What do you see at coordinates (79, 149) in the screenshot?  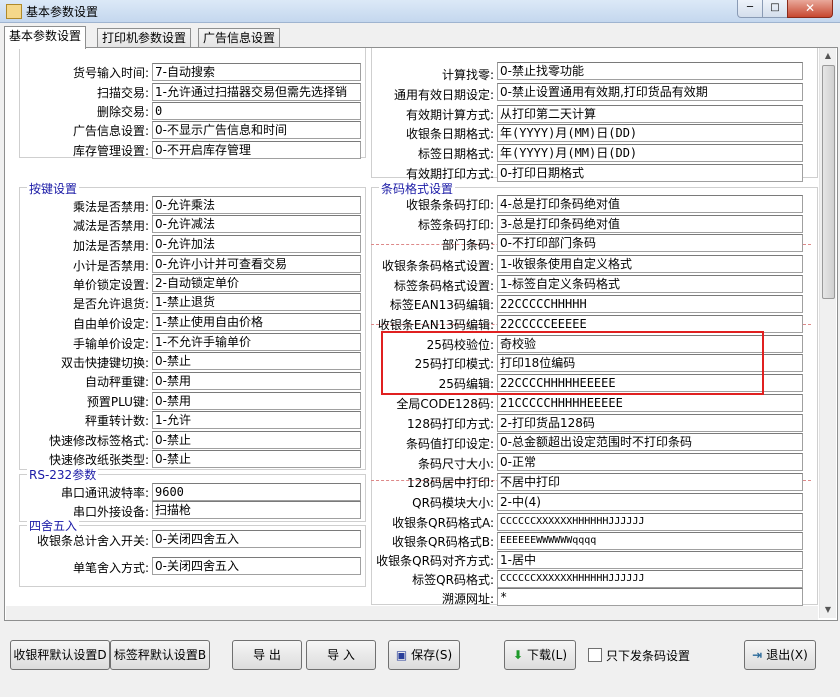 I see `row-stock-mgmt: 库存管理设置:` at bounding box center [79, 149].